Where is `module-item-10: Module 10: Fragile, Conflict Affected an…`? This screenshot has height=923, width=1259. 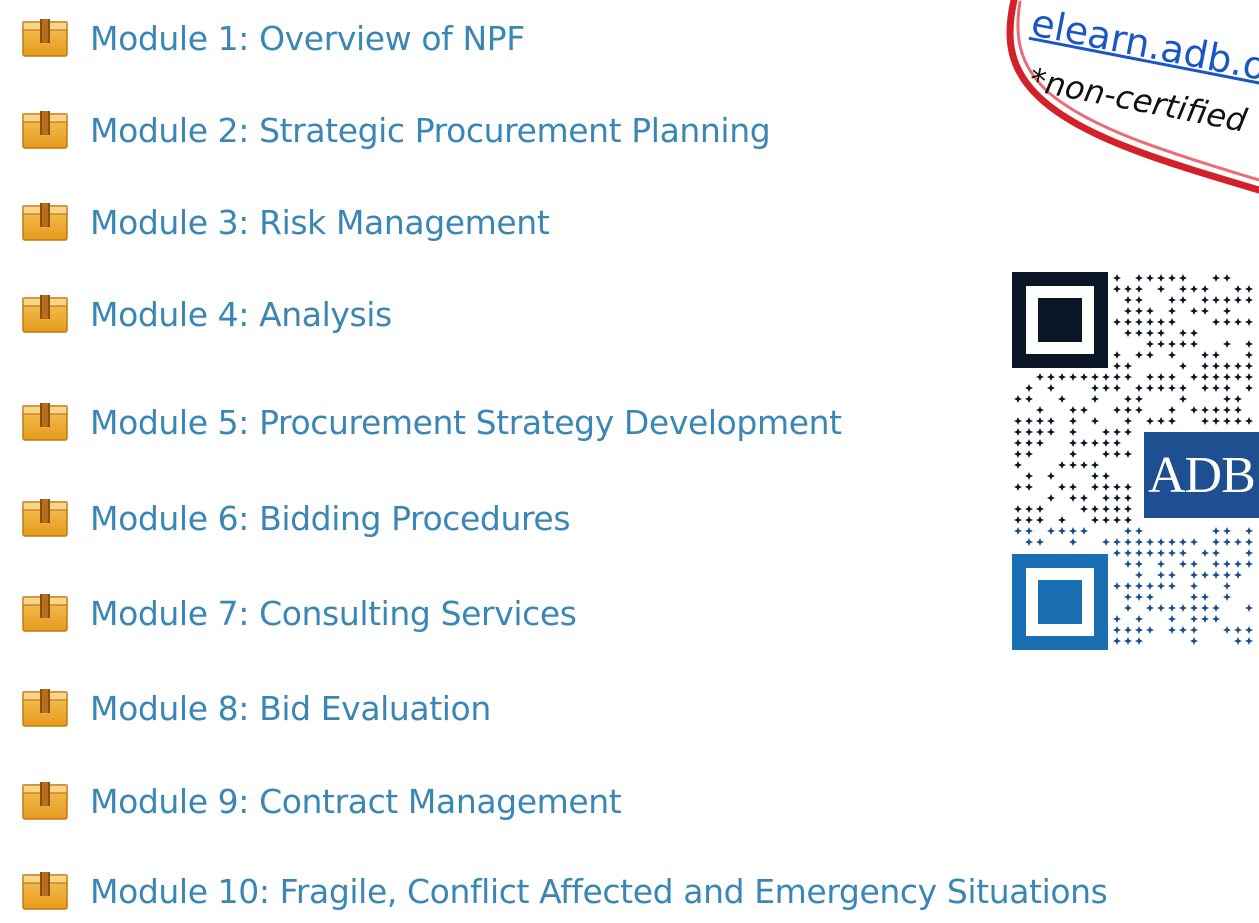
module-item-10: Module 10: Fragile, Conflict Affected an… is located at coordinates (565, 891).